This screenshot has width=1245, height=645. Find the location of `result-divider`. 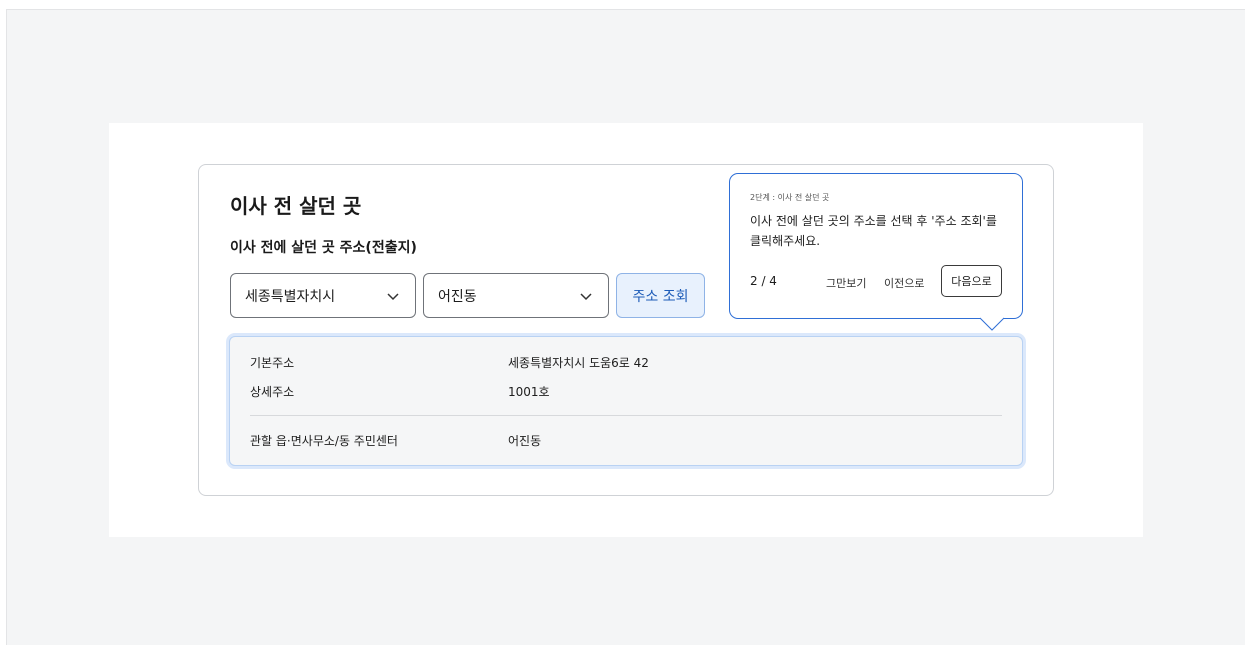

result-divider is located at coordinates (626, 415).